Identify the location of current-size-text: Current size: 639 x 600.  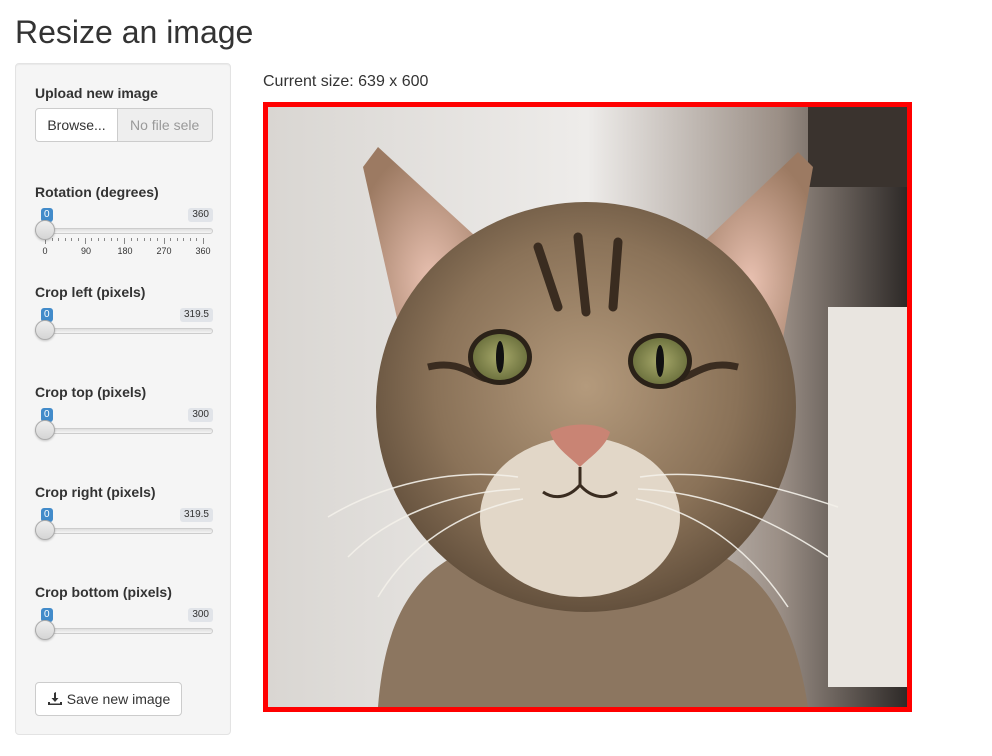
(346, 81).